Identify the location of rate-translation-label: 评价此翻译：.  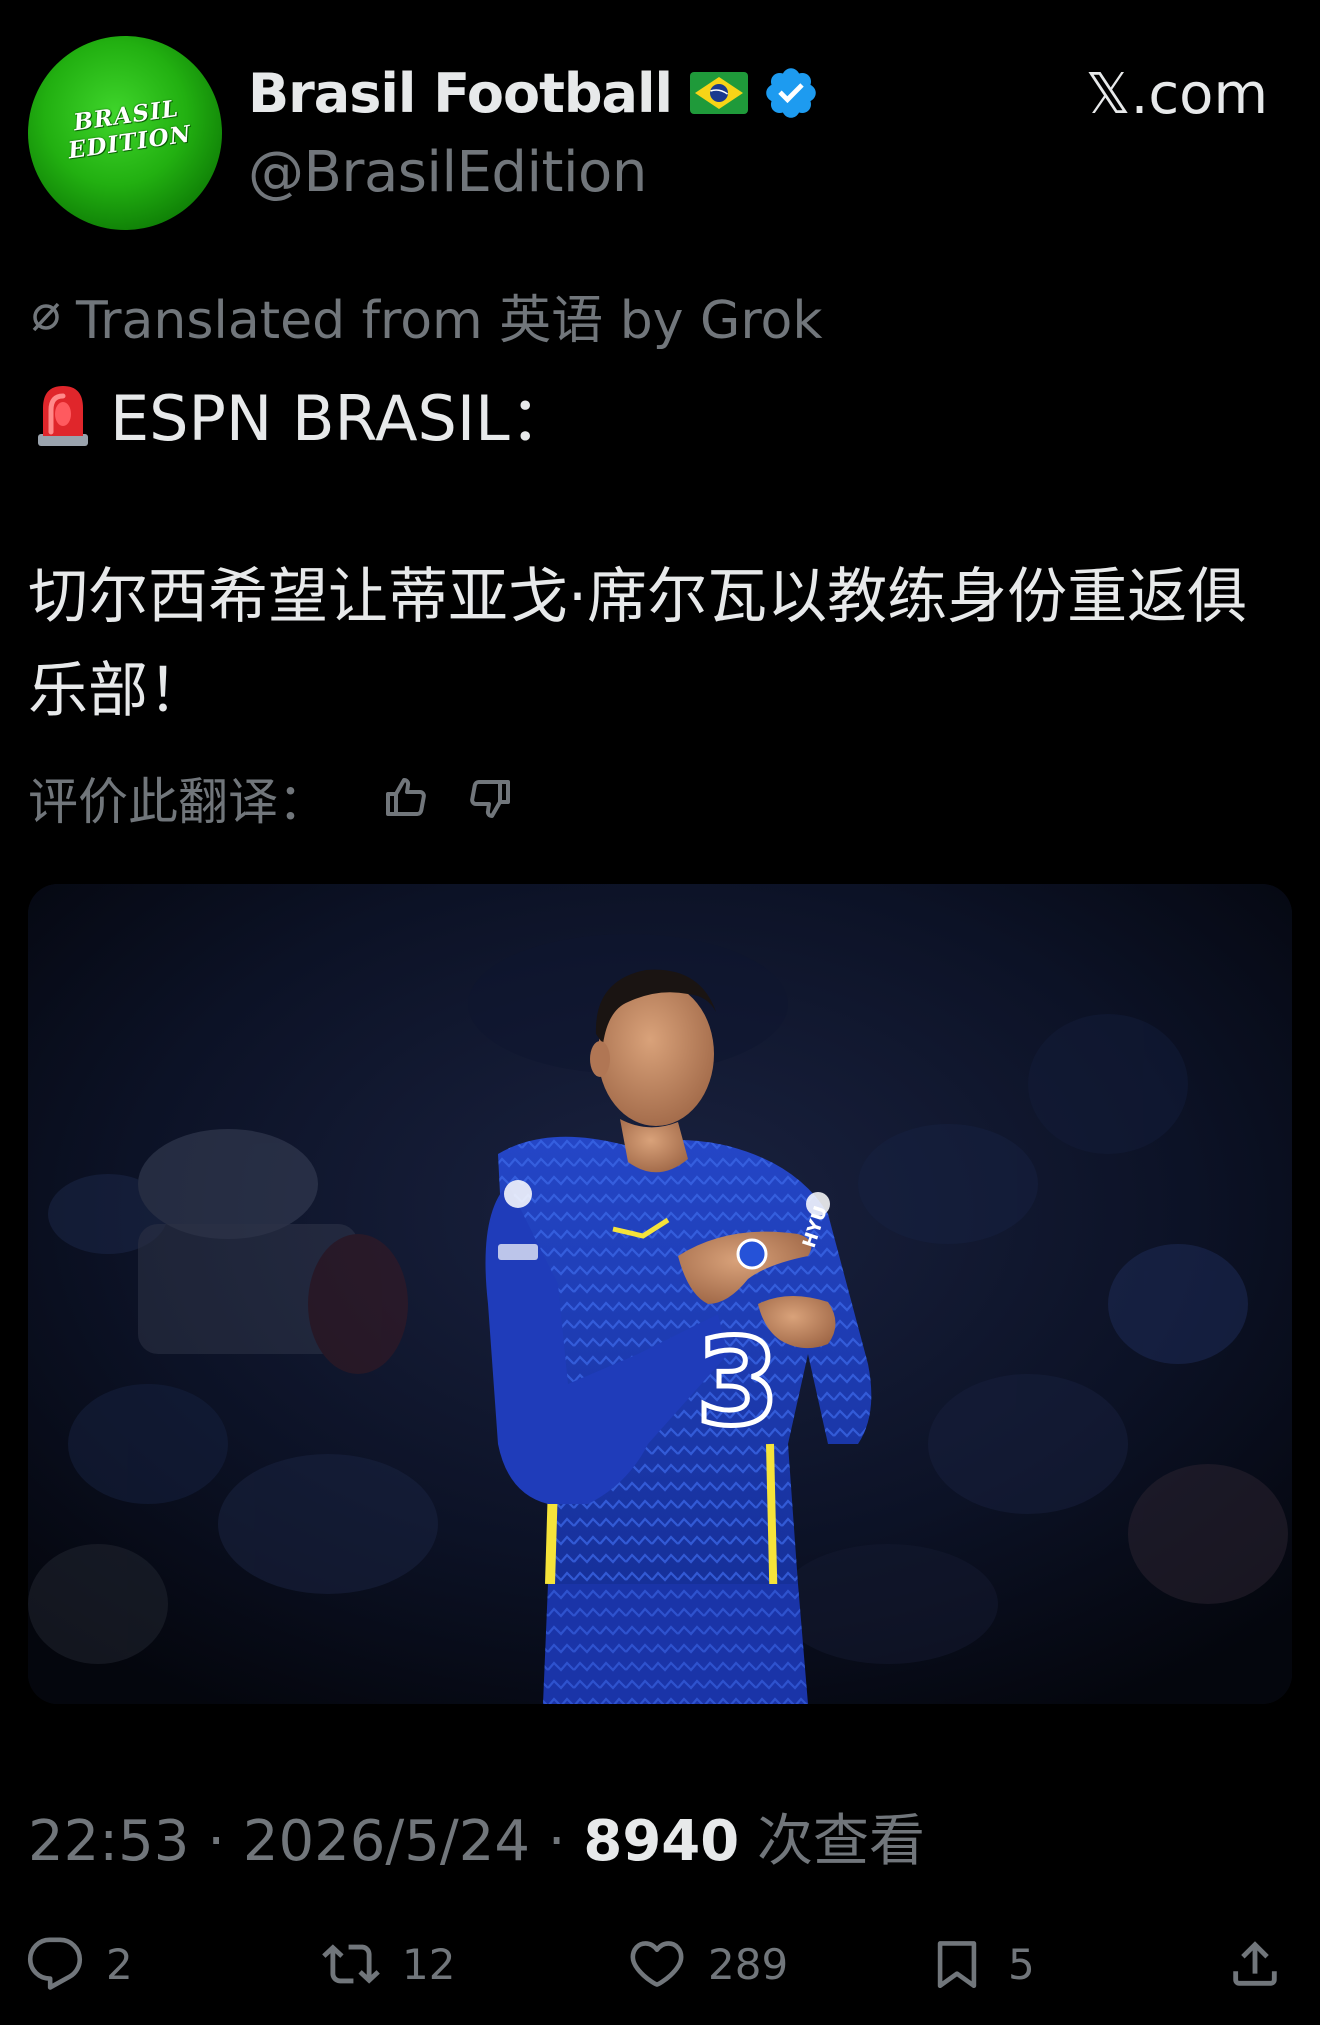
(178, 802).